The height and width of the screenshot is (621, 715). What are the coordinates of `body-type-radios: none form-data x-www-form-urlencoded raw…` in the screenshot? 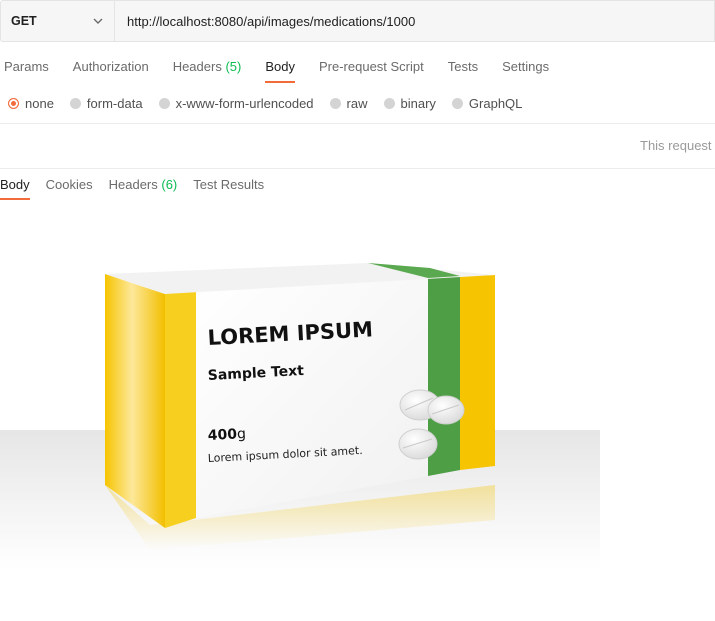 It's located at (273, 103).